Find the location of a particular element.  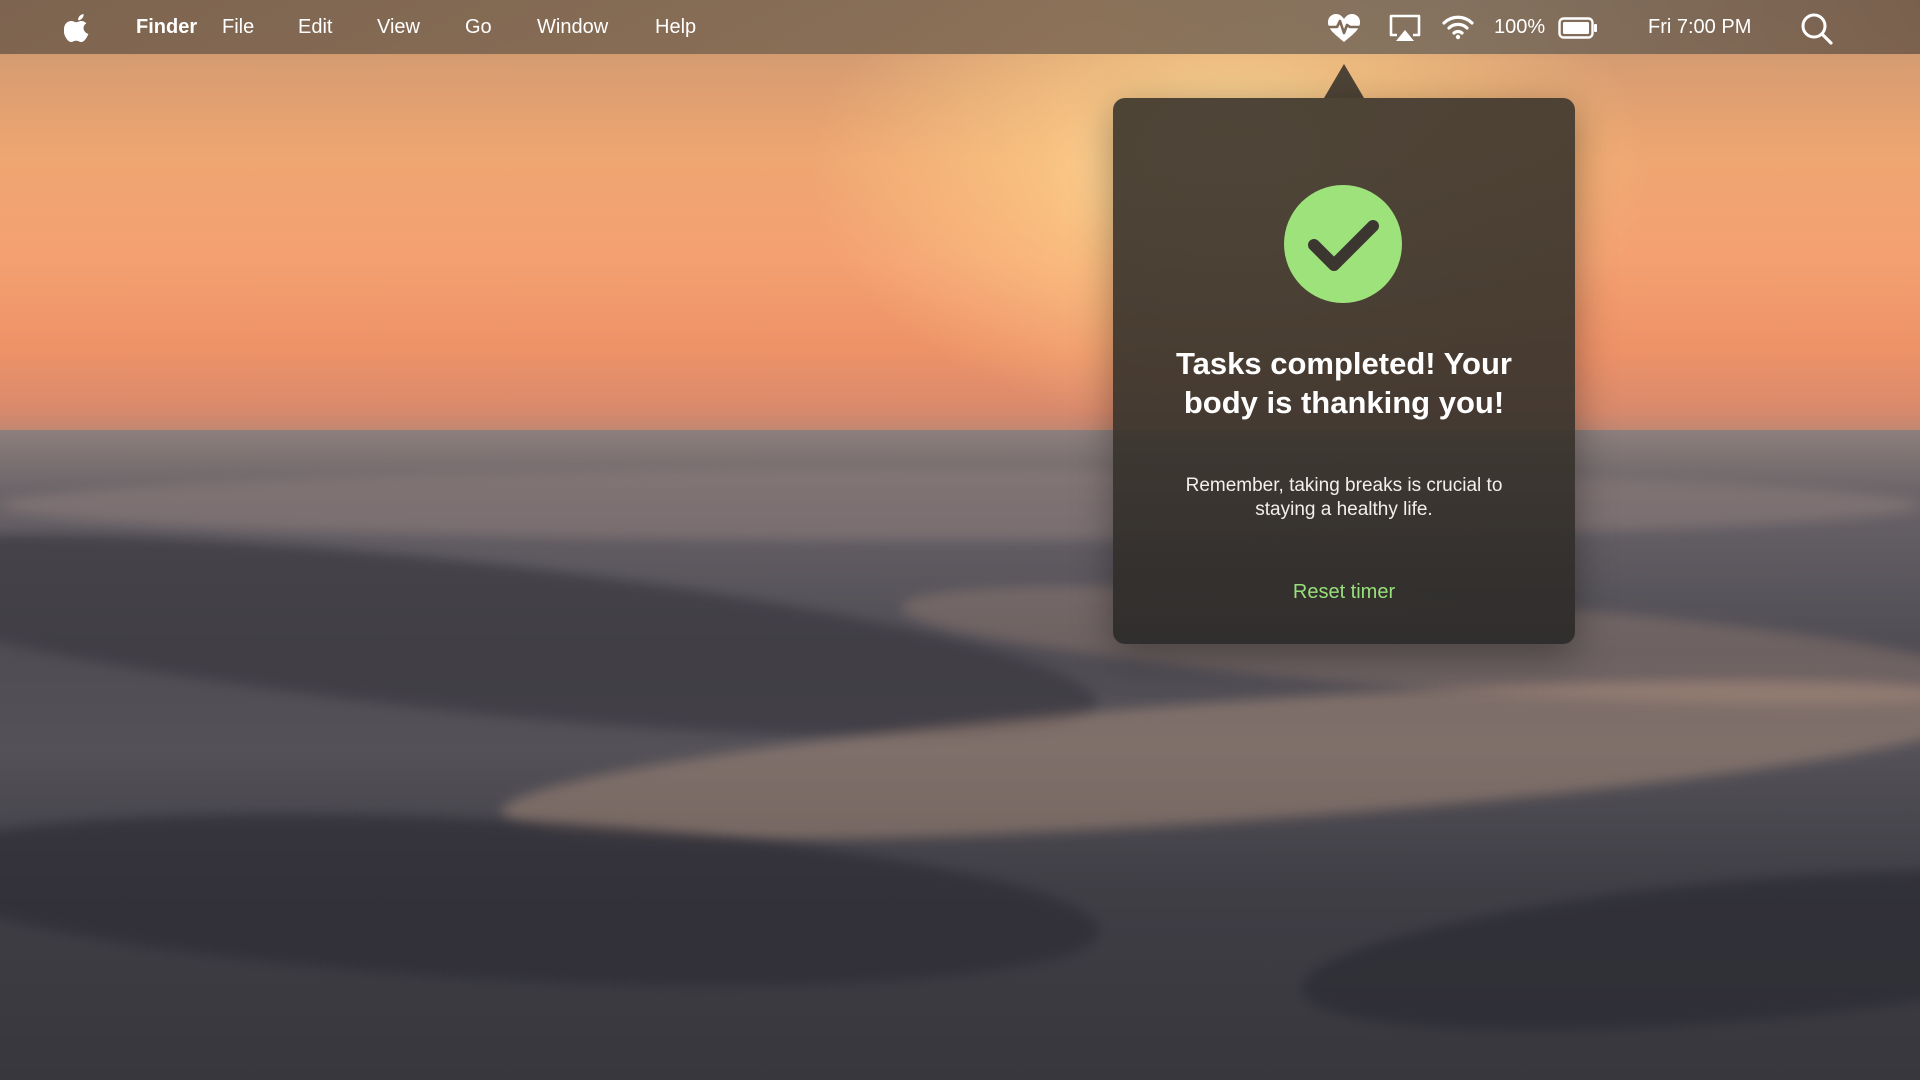

menu-clock: Fri 7:00 PM is located at coordinates (1699, 27).